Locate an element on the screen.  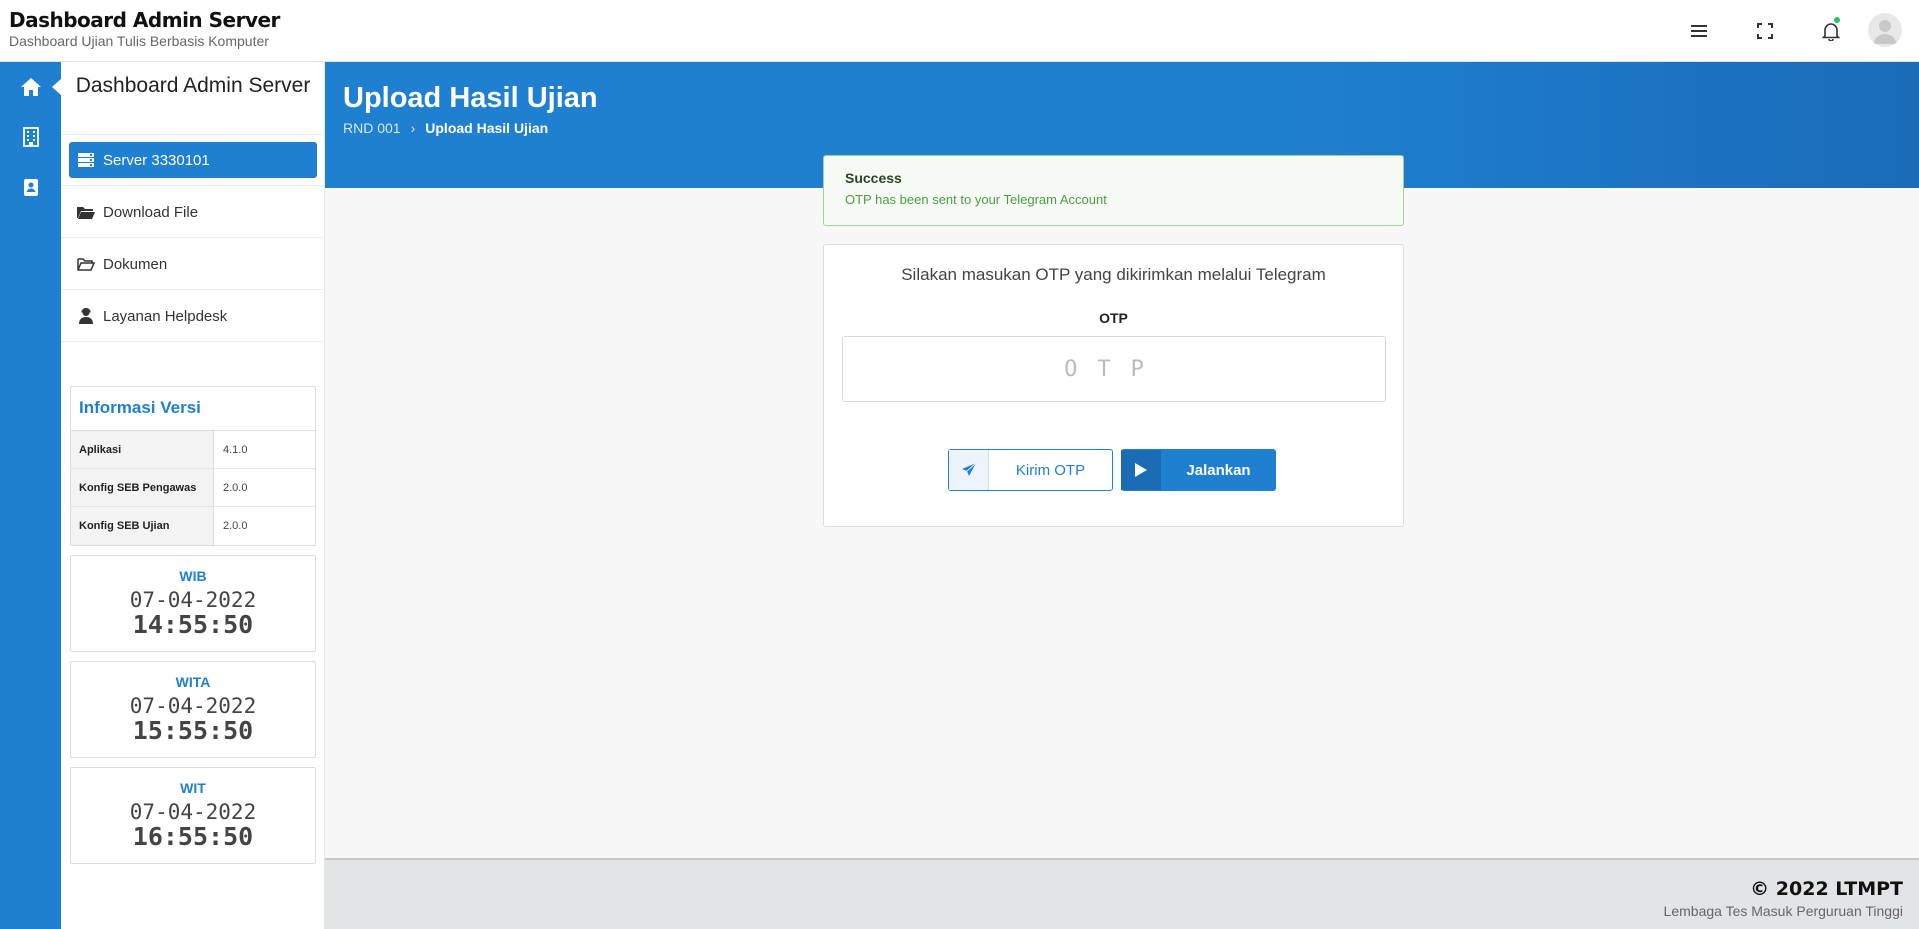
table-row: Aplikasi 4.1.0 is located at coordinates (193, 450).